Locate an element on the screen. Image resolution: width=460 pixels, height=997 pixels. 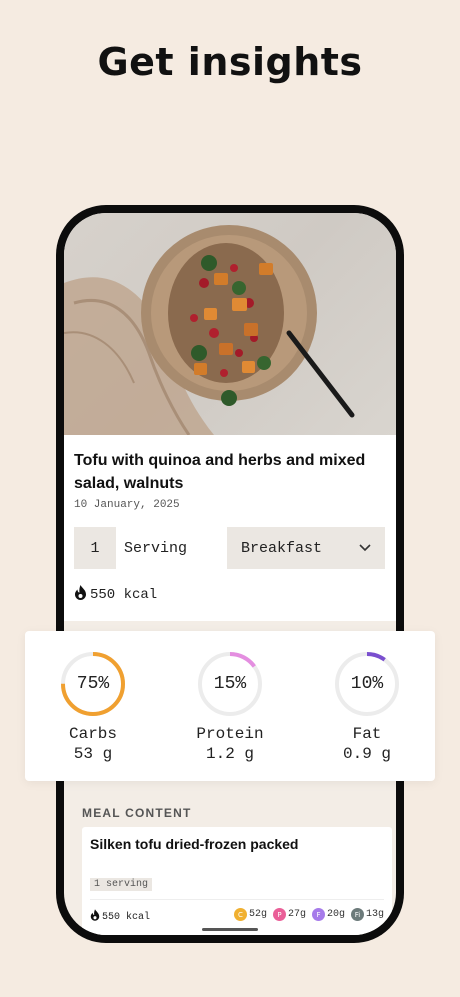
fat-ring: 10% is located at coordinates (367, 684).